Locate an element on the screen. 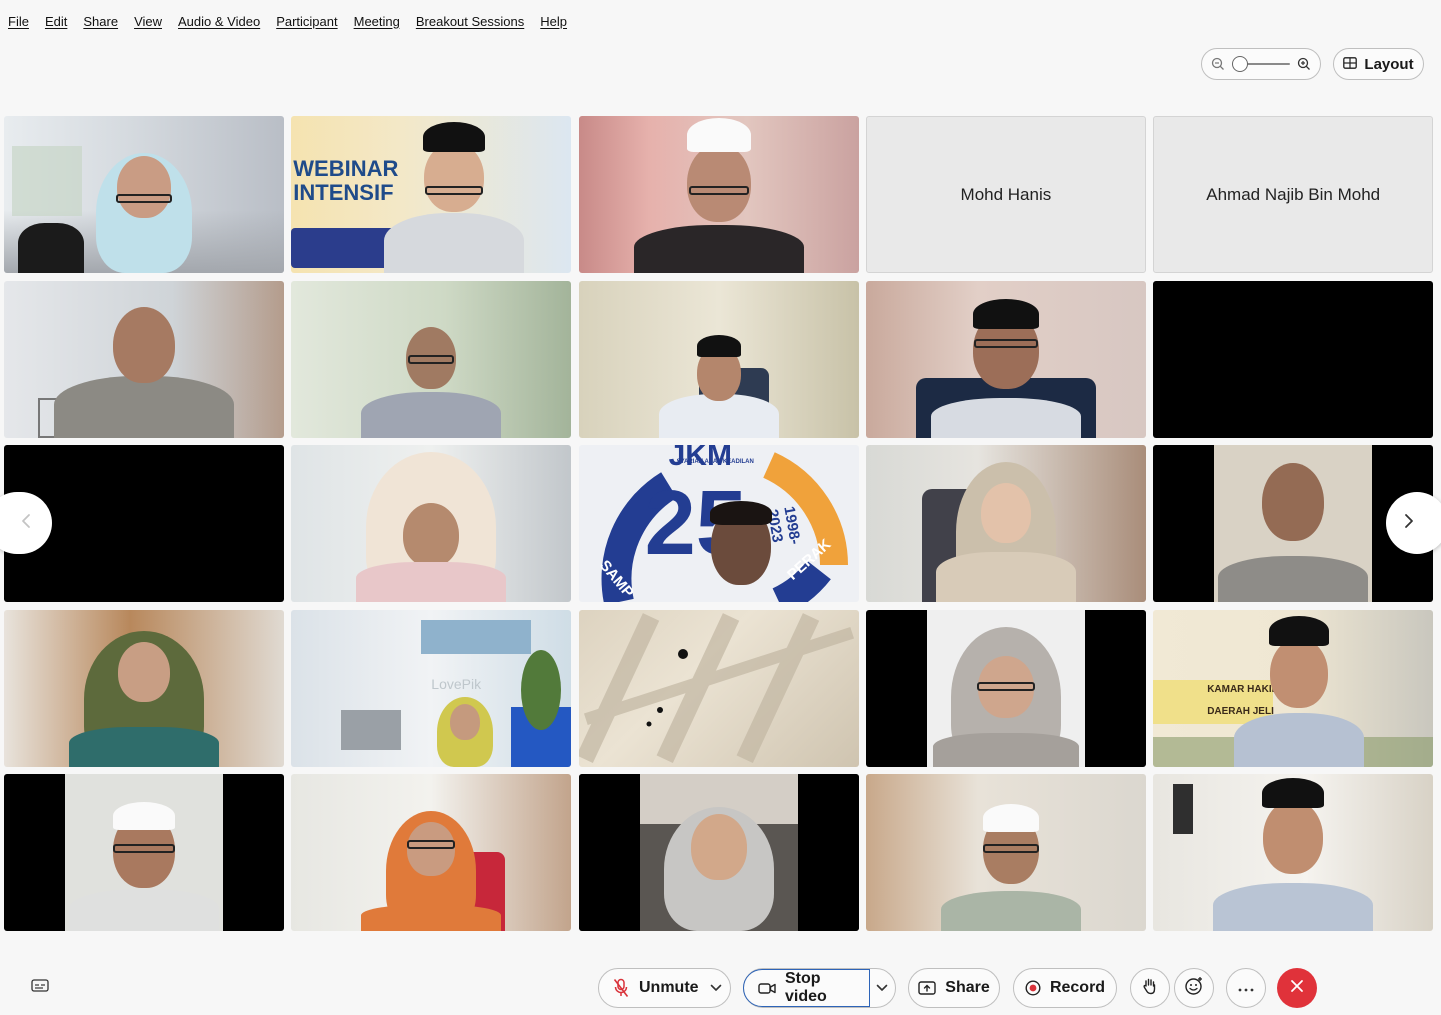 The width and height of the screenshot is (1441, 1015). menu-audio-video: Audio & Video is located at coordinates (219, 21).